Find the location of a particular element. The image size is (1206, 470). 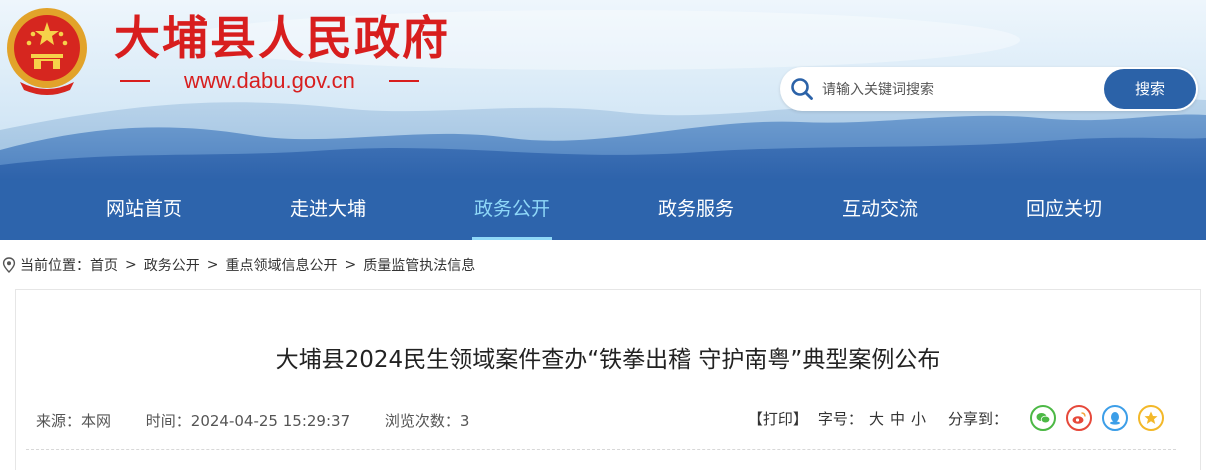

search-button: 搜索 is located at coordinates (1150, 89).